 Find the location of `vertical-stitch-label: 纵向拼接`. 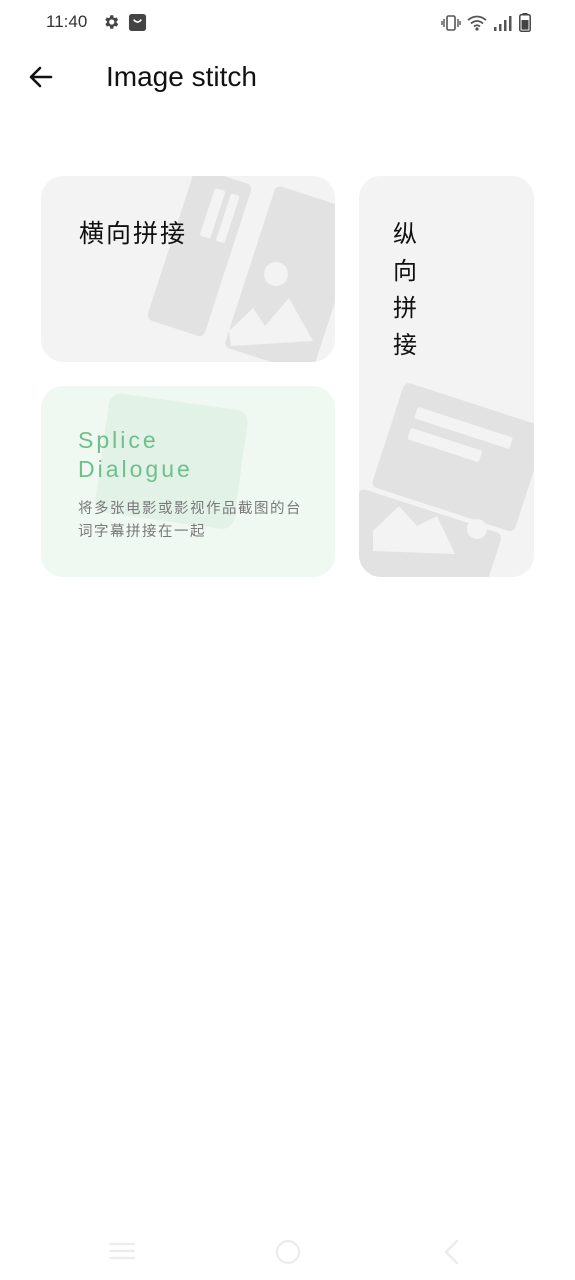

vertical-stitch-label: 纵向拼接 is located at coordinates (405, 289).